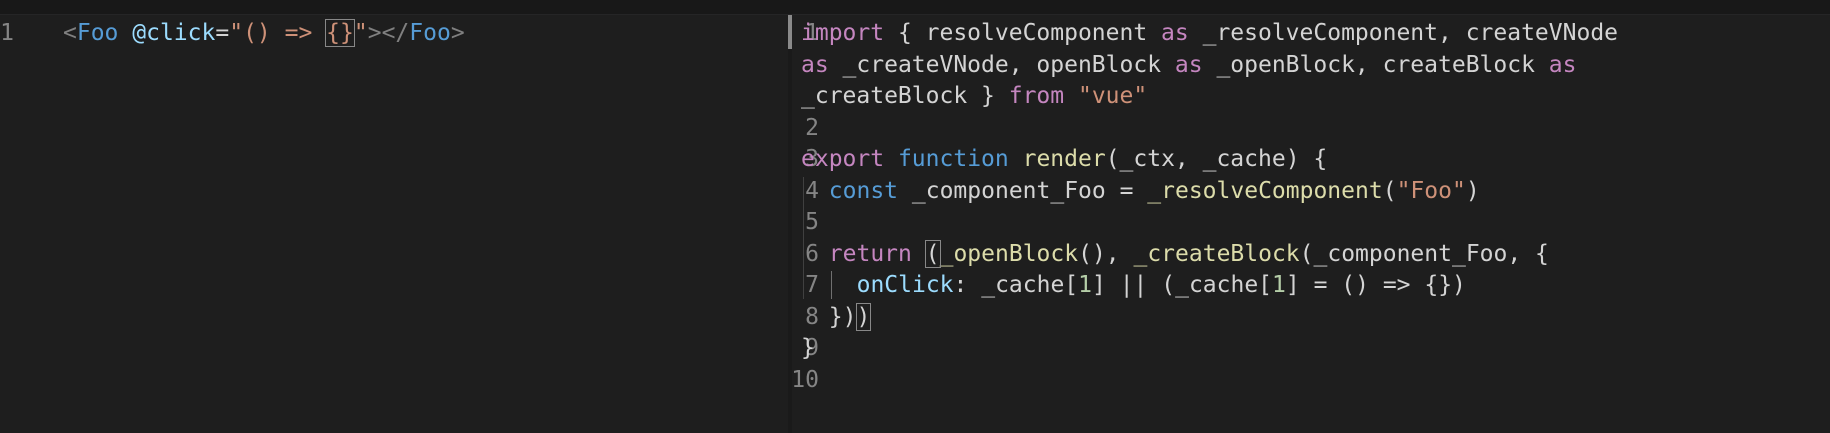  I want to click on code-token: }, so click(808, 348).